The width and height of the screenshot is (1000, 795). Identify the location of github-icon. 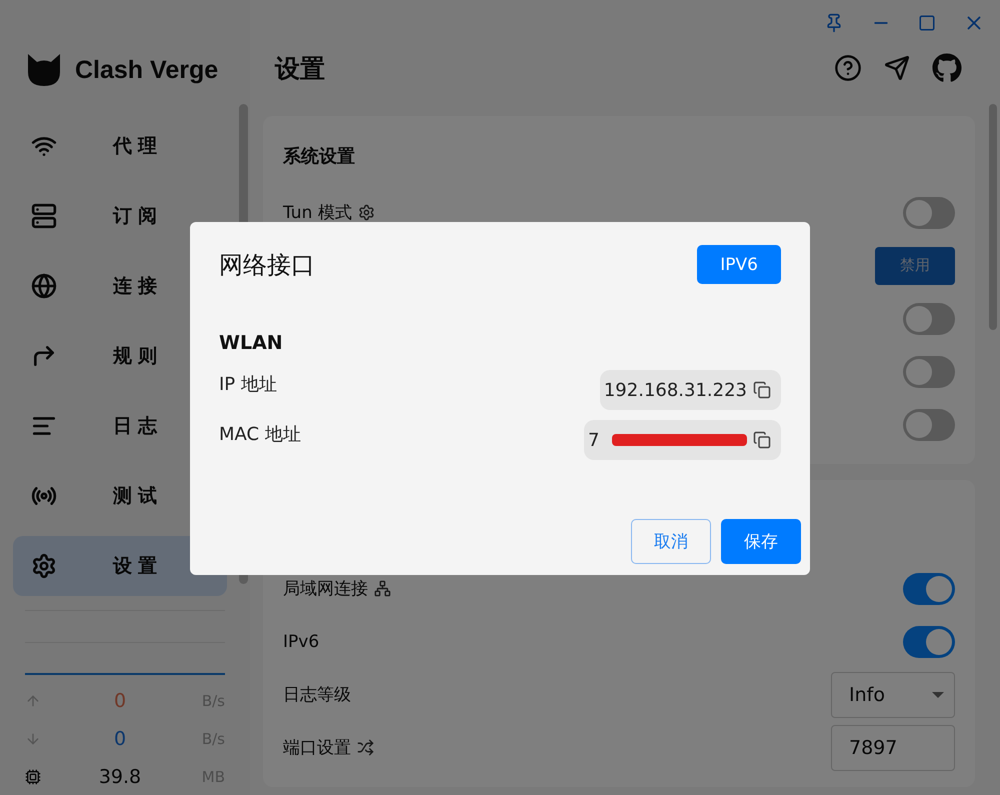
(947, 68).